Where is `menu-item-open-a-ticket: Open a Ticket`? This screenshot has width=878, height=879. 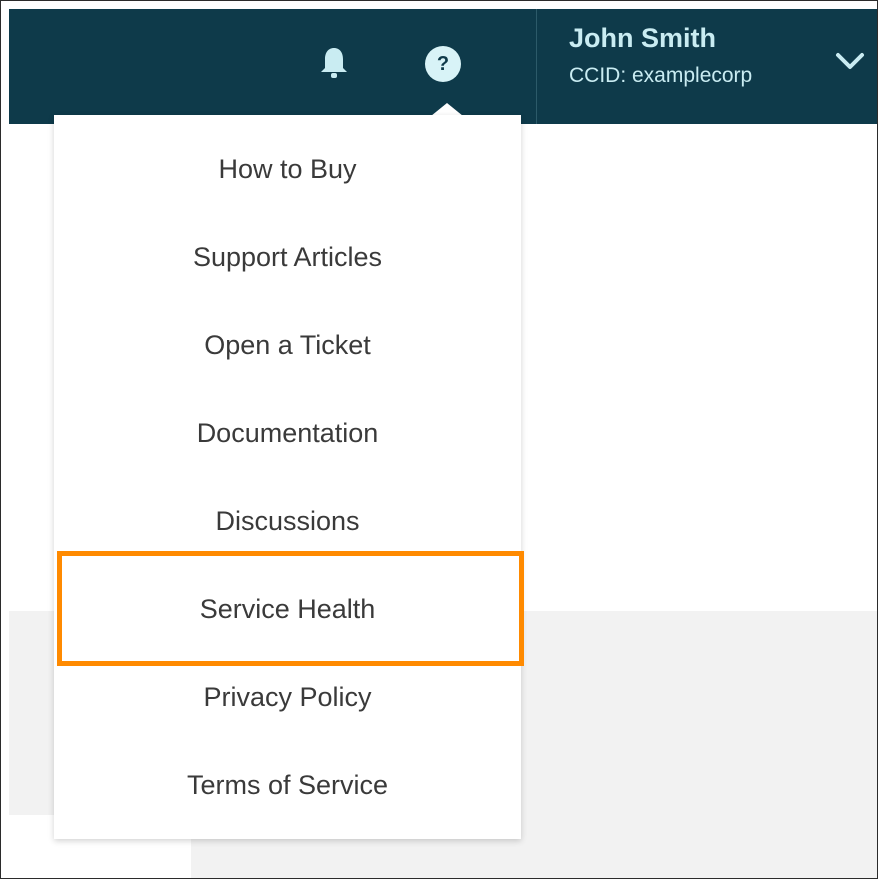
menu-item-open-a-ticket: Open a Ticket is located at coordinates (287, 345).